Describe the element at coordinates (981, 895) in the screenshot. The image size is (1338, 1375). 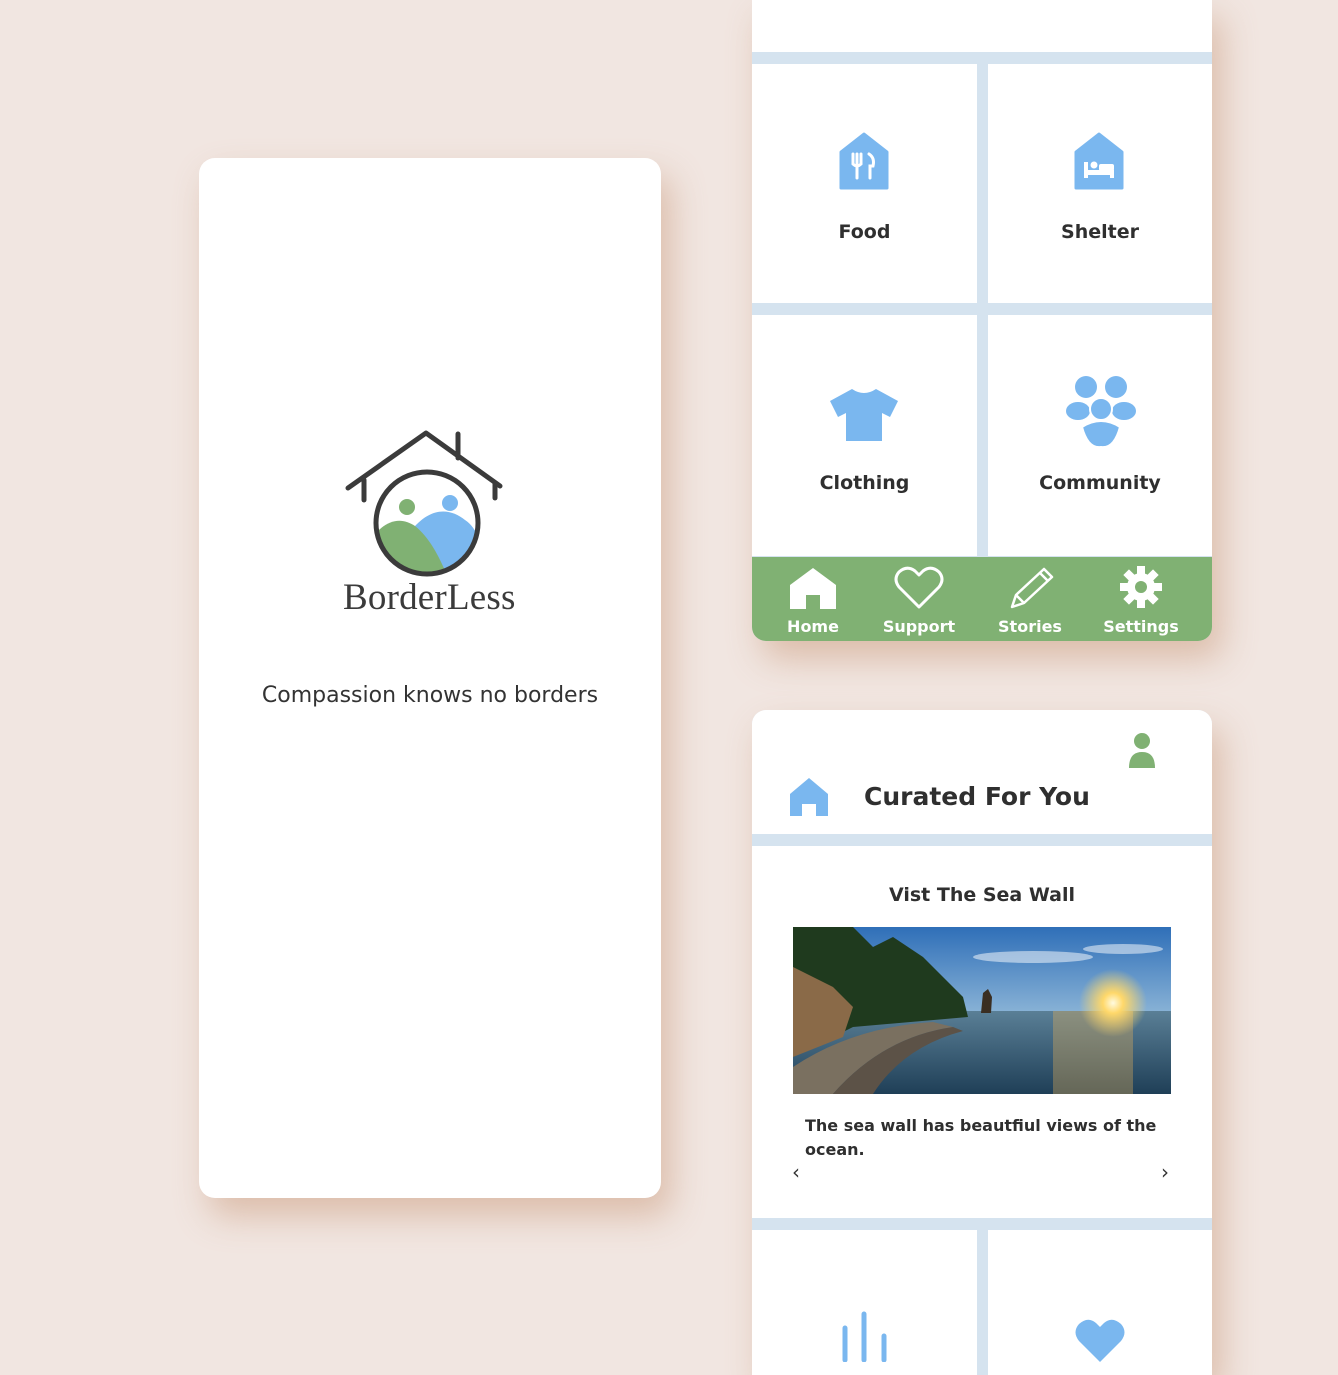
I see `story-title: Vist The Sea Wall` at that location.